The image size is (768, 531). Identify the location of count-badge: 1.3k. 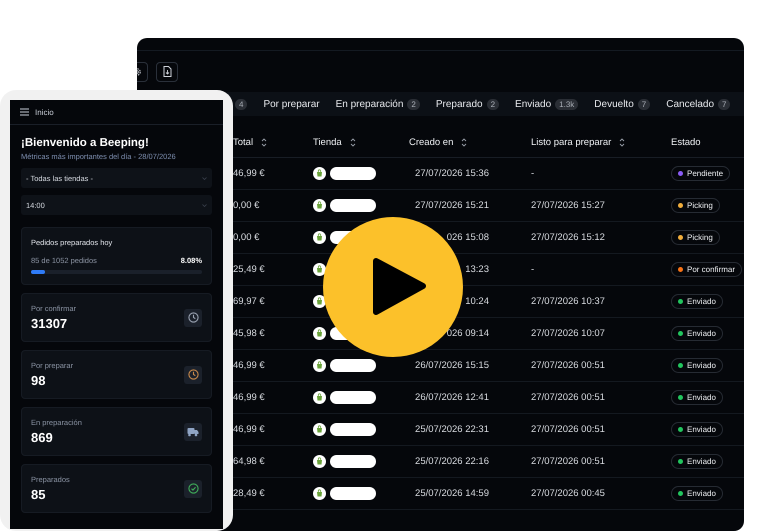
(566, 104).